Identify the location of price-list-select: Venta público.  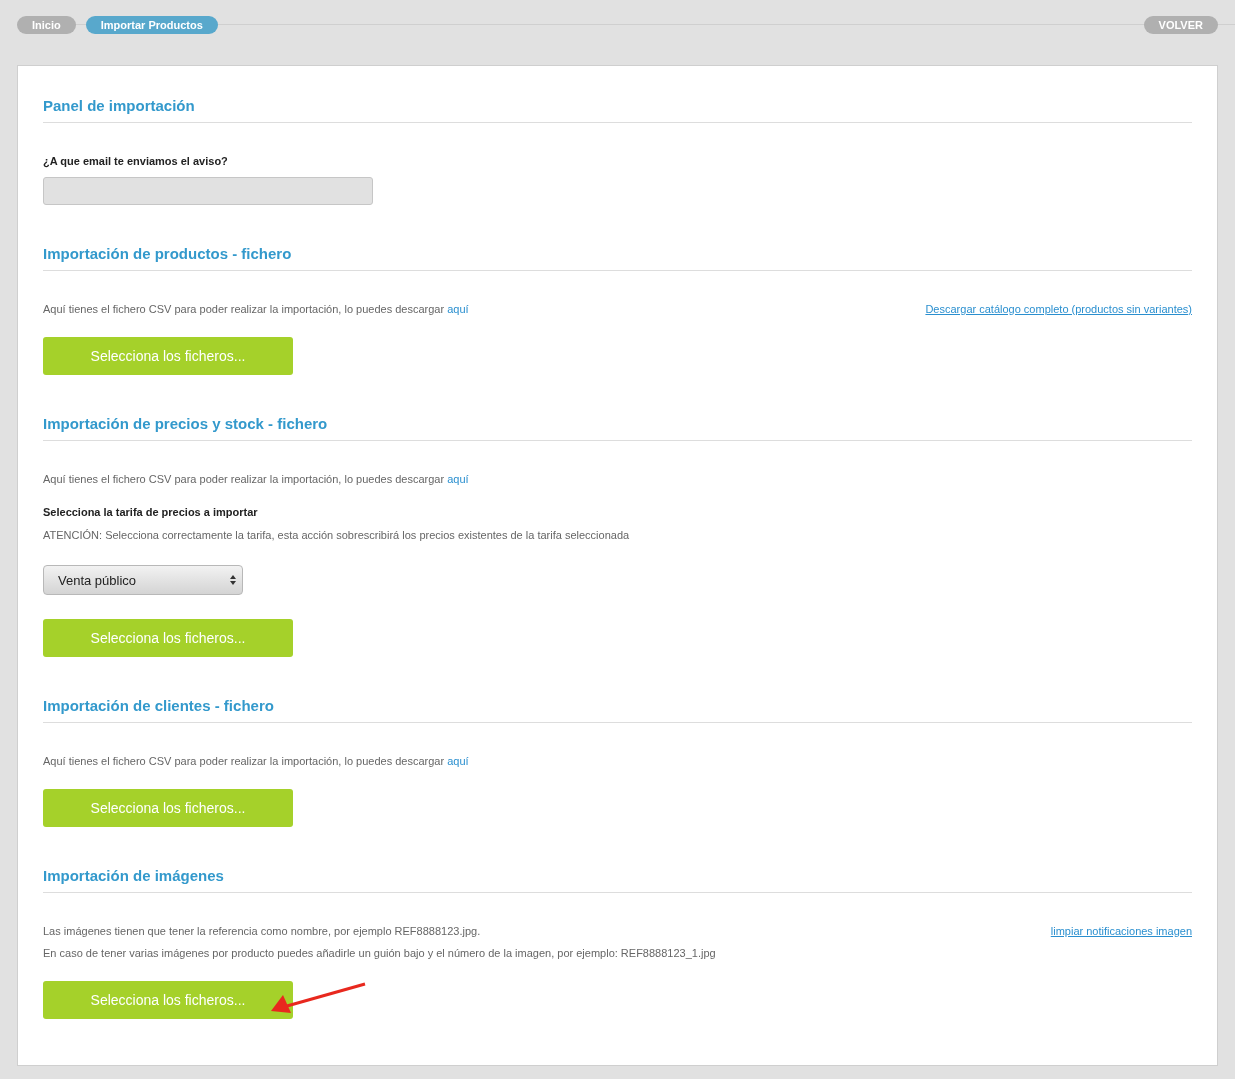
(143, 580).